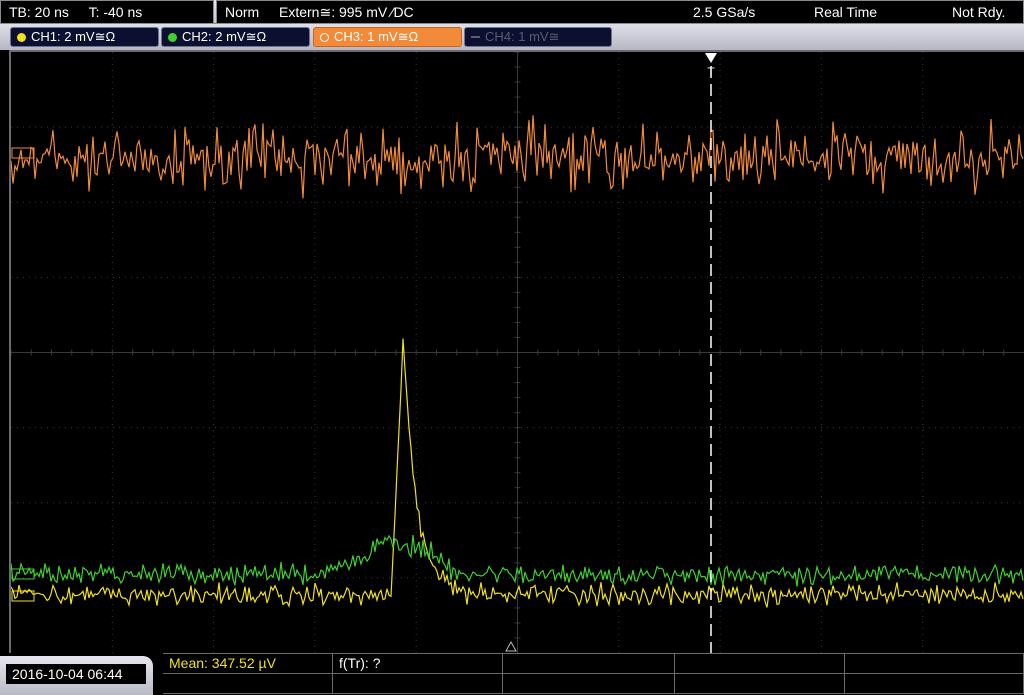  I want to click on measurement-mean: Mean: 347.52 µV, so click(248, 664).